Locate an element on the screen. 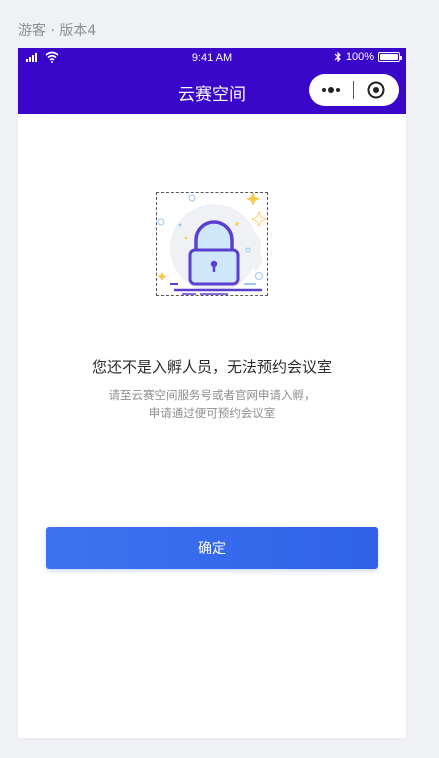  description-line: 请至云赛空间服务号或者官网申请入孵， is located at coordinates (212, 395).